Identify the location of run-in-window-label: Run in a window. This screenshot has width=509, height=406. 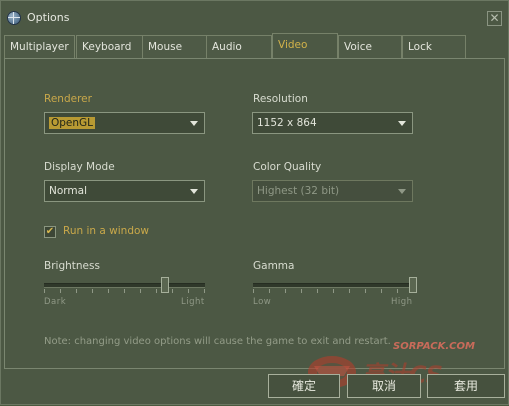
(106, 231).